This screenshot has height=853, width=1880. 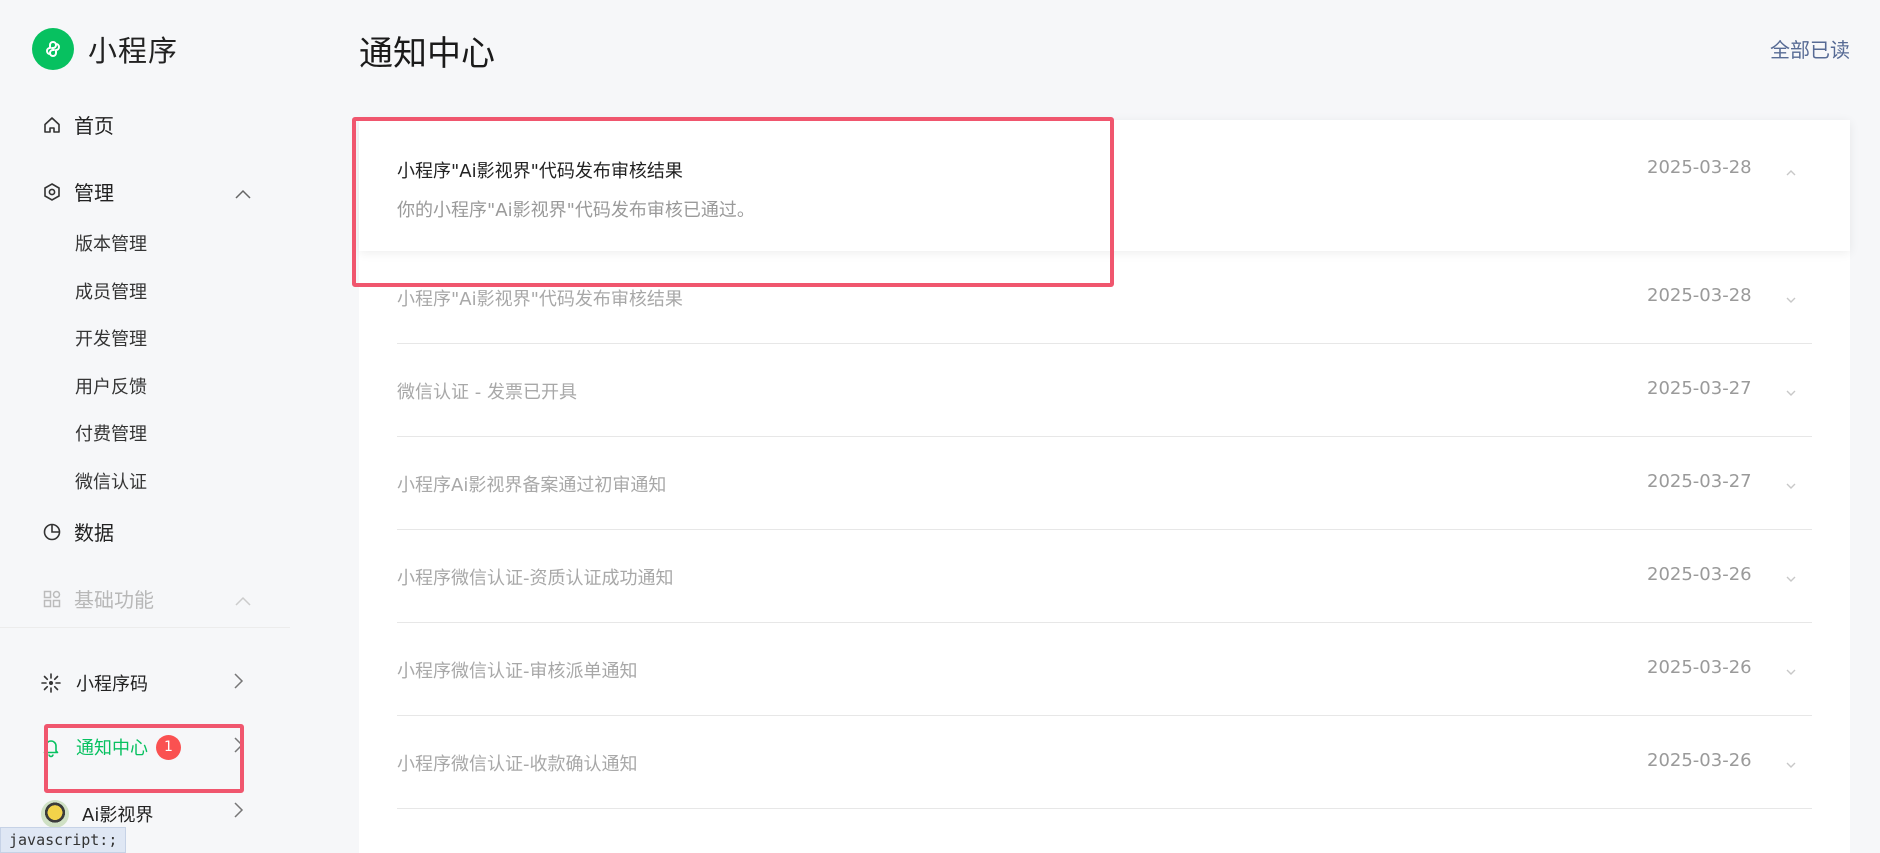 I want to click on nav-sub-dev: 开发管理, so click(x=111, y=338).